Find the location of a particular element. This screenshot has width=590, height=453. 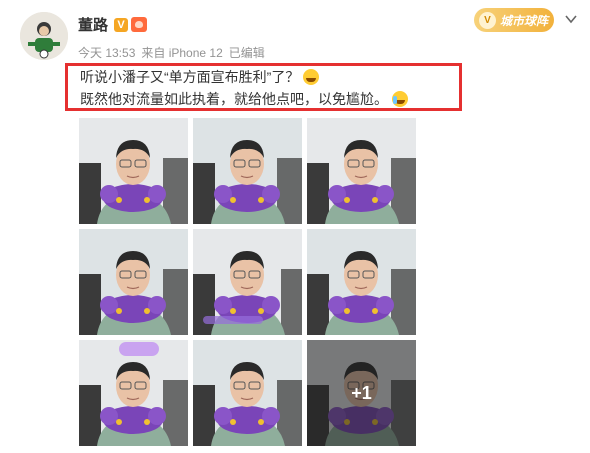

avatar is located at coordinates (44, 36).